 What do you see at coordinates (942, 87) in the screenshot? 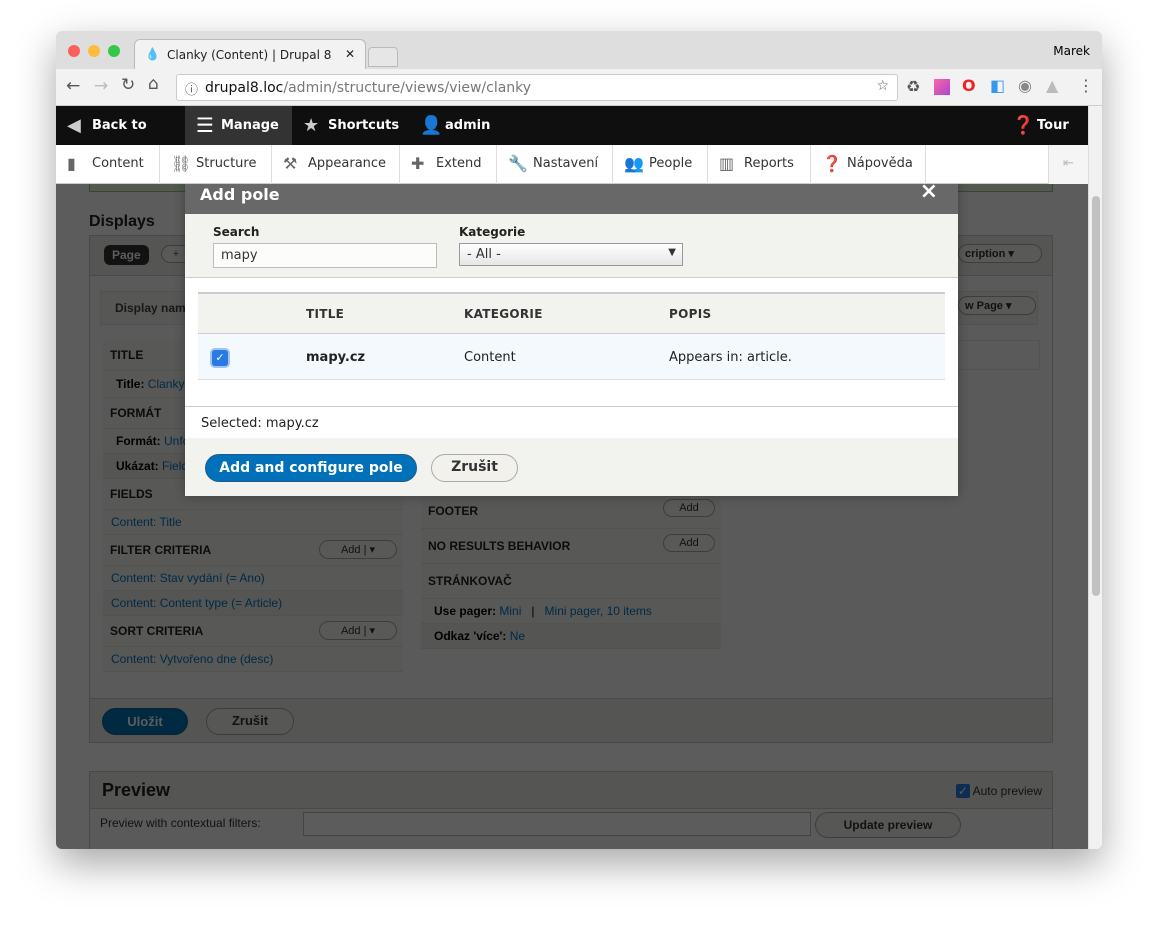
I see `color-extension-icon` at bounding box center [942, 87].